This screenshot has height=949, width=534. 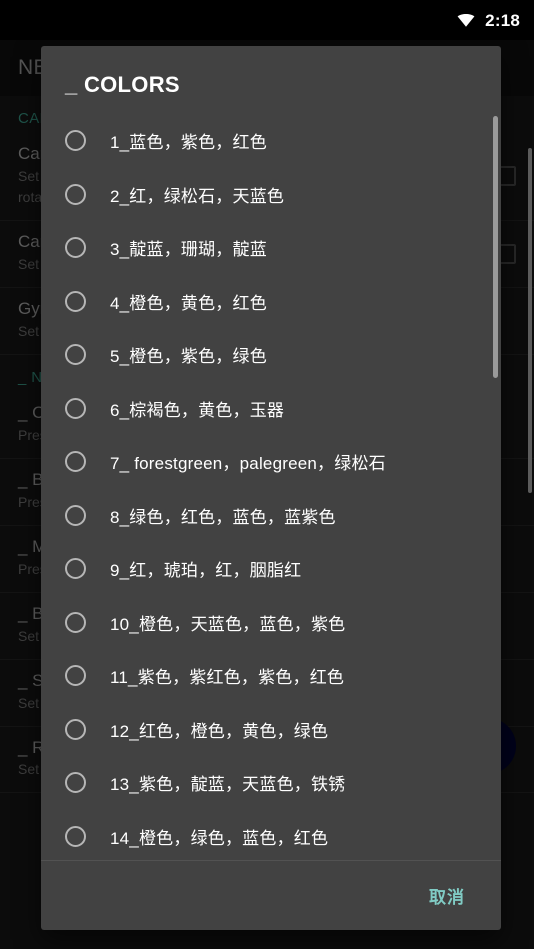 I want to click on dialog-scrollbar-track, so click(x=495, y=487).